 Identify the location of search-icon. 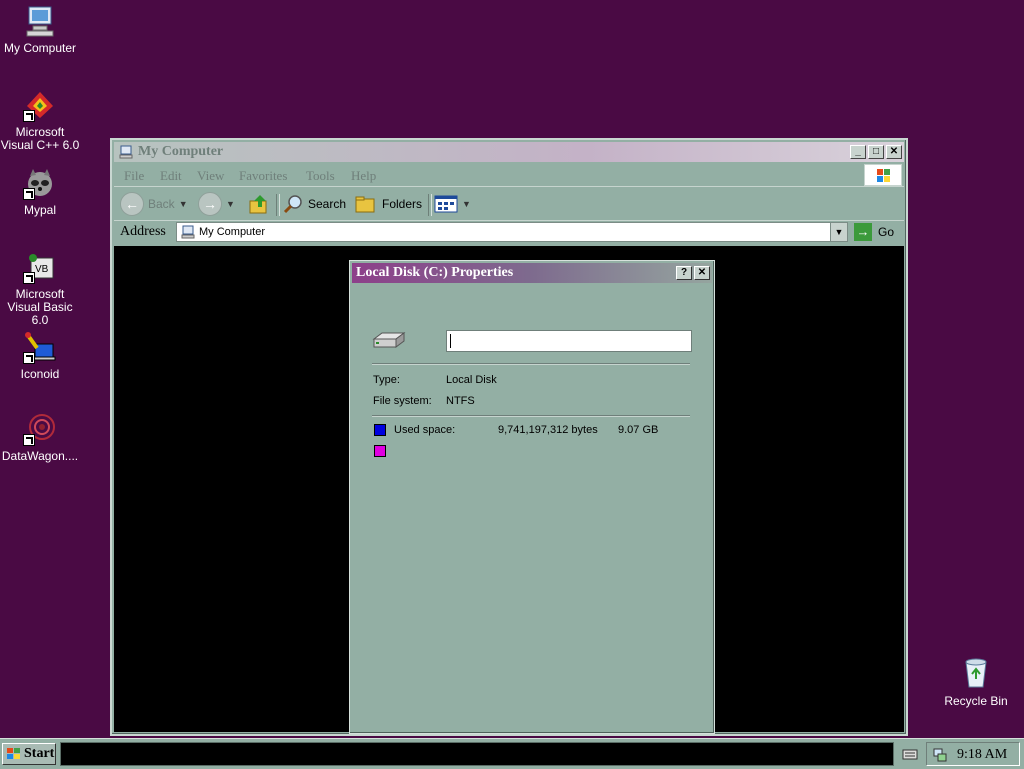
(292, 204).